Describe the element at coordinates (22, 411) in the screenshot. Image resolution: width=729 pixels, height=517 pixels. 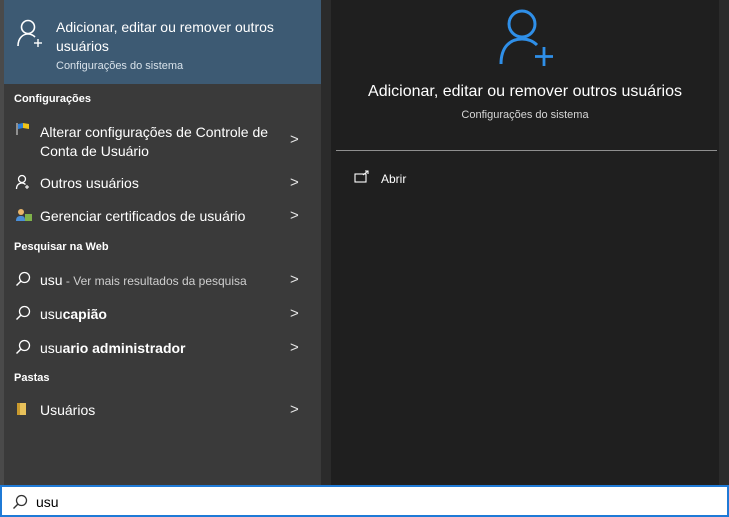
I see `folder-icon` at that location.